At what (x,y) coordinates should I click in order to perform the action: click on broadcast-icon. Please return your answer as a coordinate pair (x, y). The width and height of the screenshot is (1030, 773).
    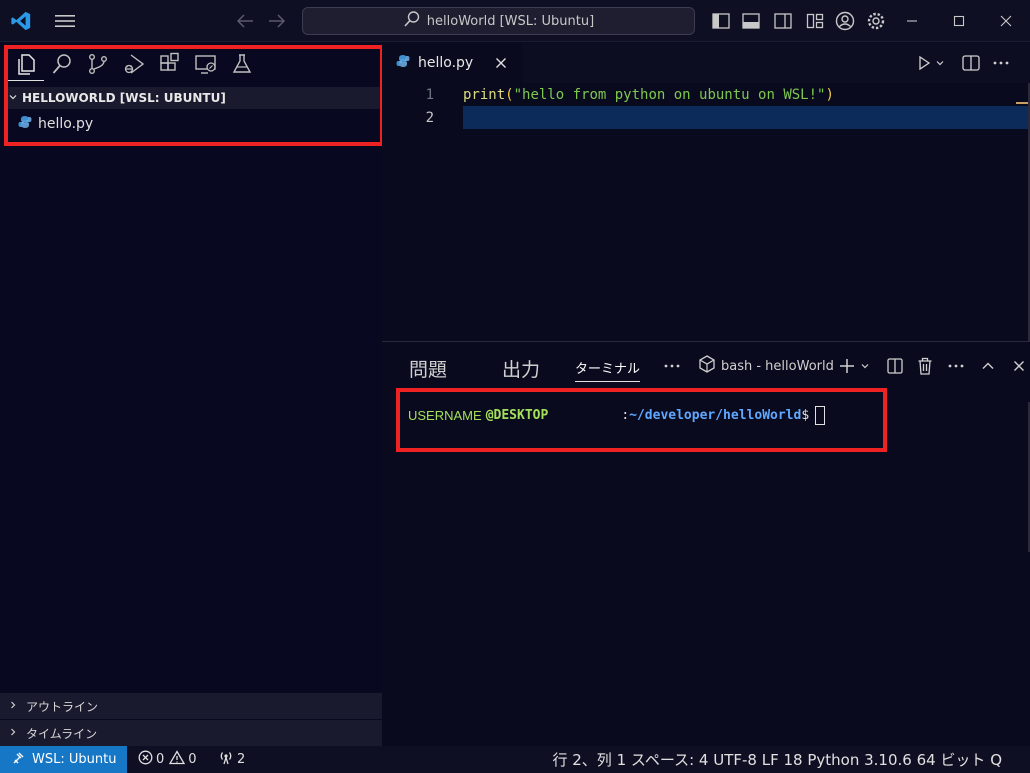
    Looking at the image, I should click on (226, 759).